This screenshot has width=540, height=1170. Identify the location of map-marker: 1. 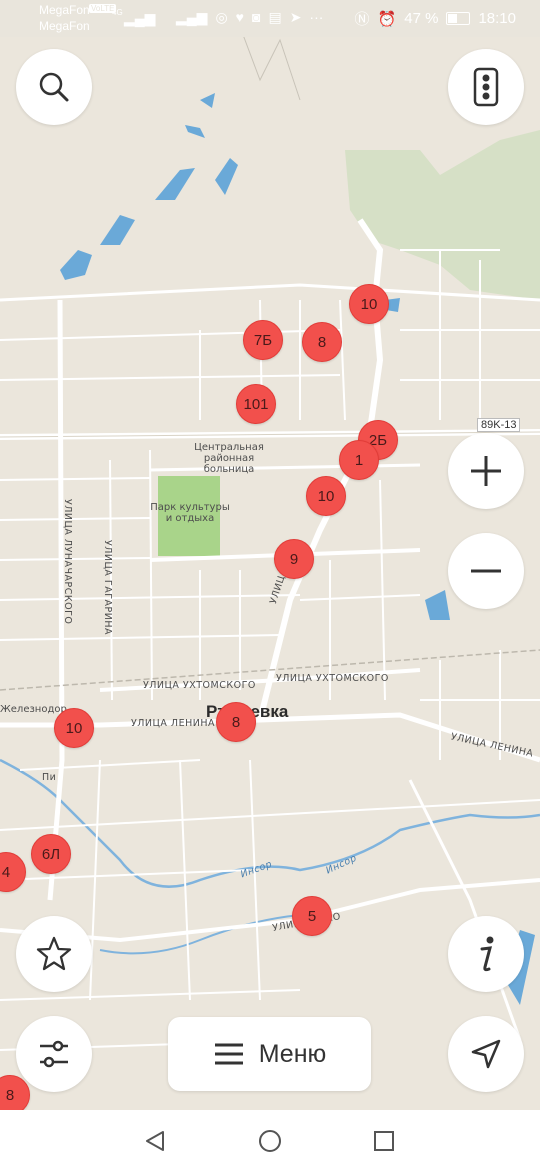
(359, 460).